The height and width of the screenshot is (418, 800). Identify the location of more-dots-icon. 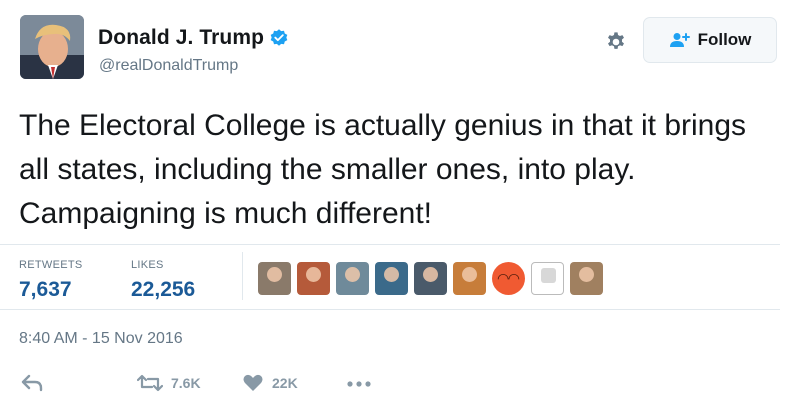
(359, 384).